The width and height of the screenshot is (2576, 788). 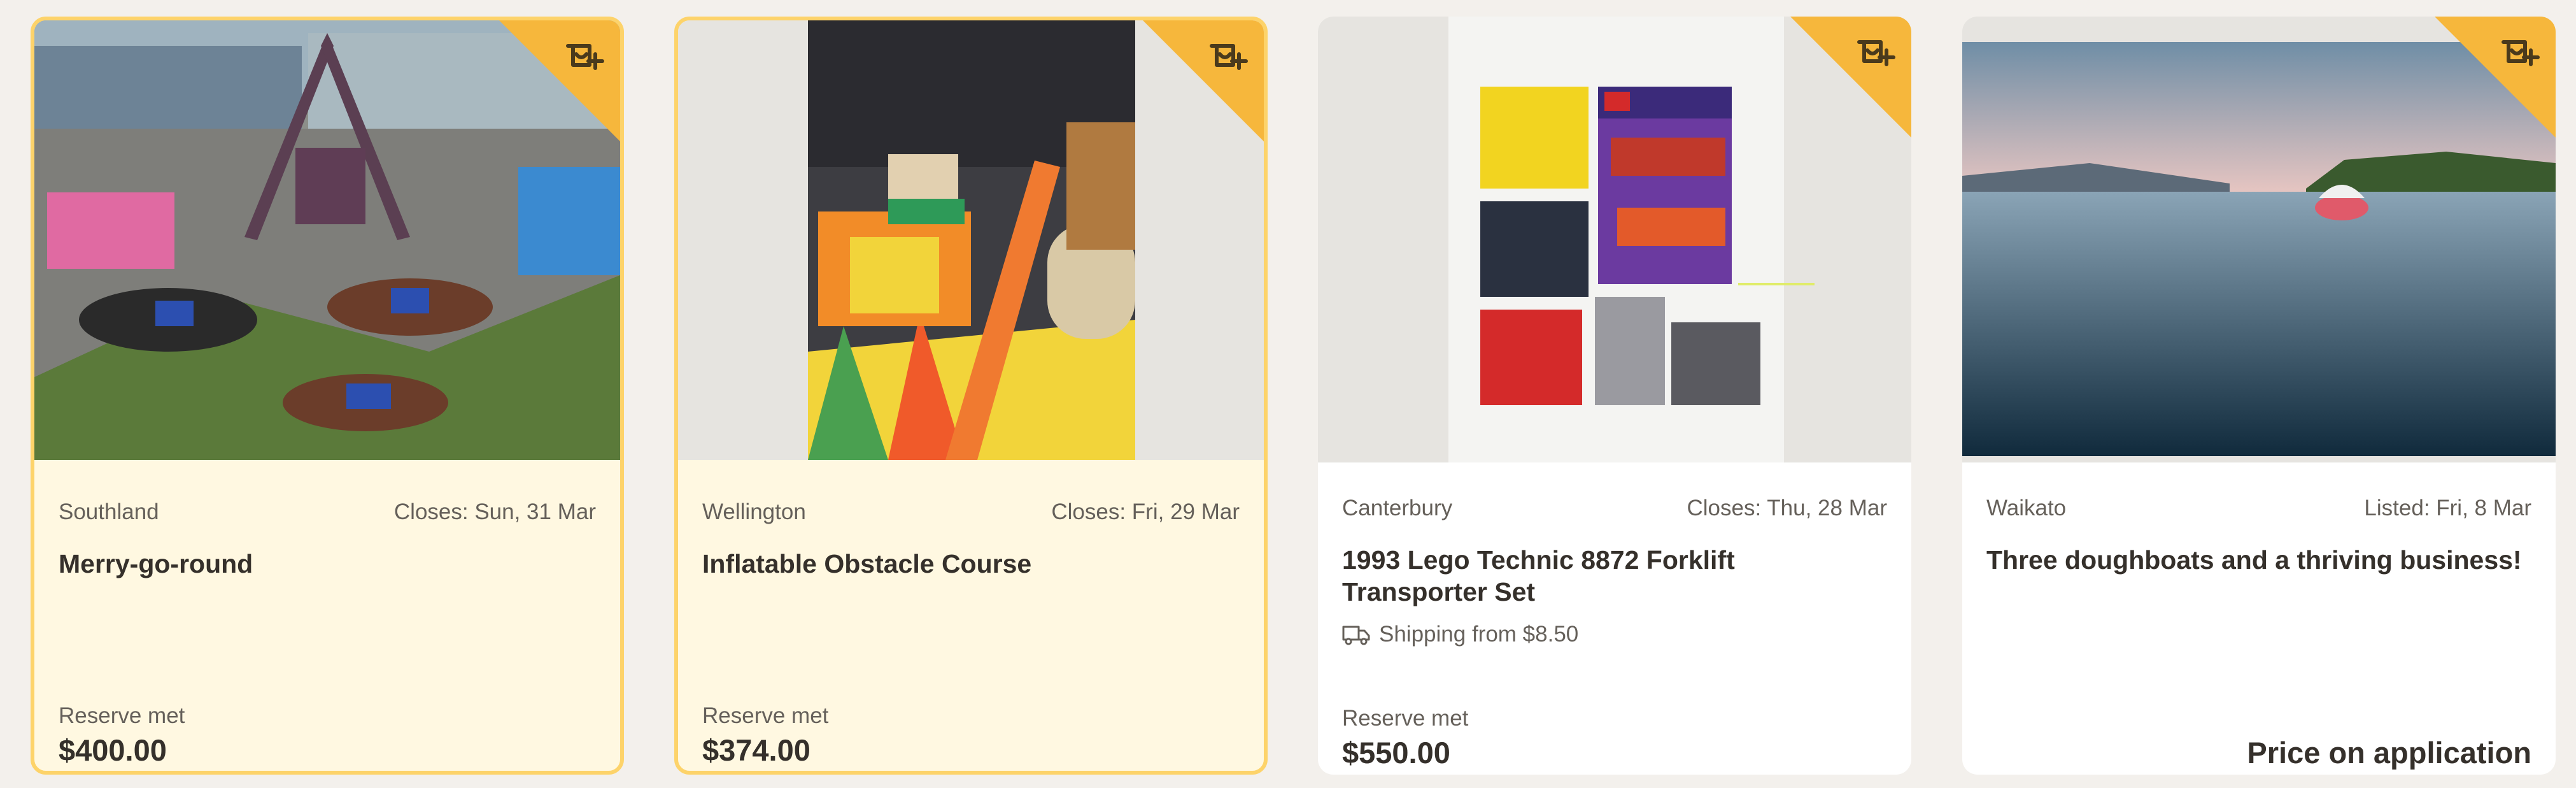 I want to click on listing-location: Wellington, so click(x=754, y=511).